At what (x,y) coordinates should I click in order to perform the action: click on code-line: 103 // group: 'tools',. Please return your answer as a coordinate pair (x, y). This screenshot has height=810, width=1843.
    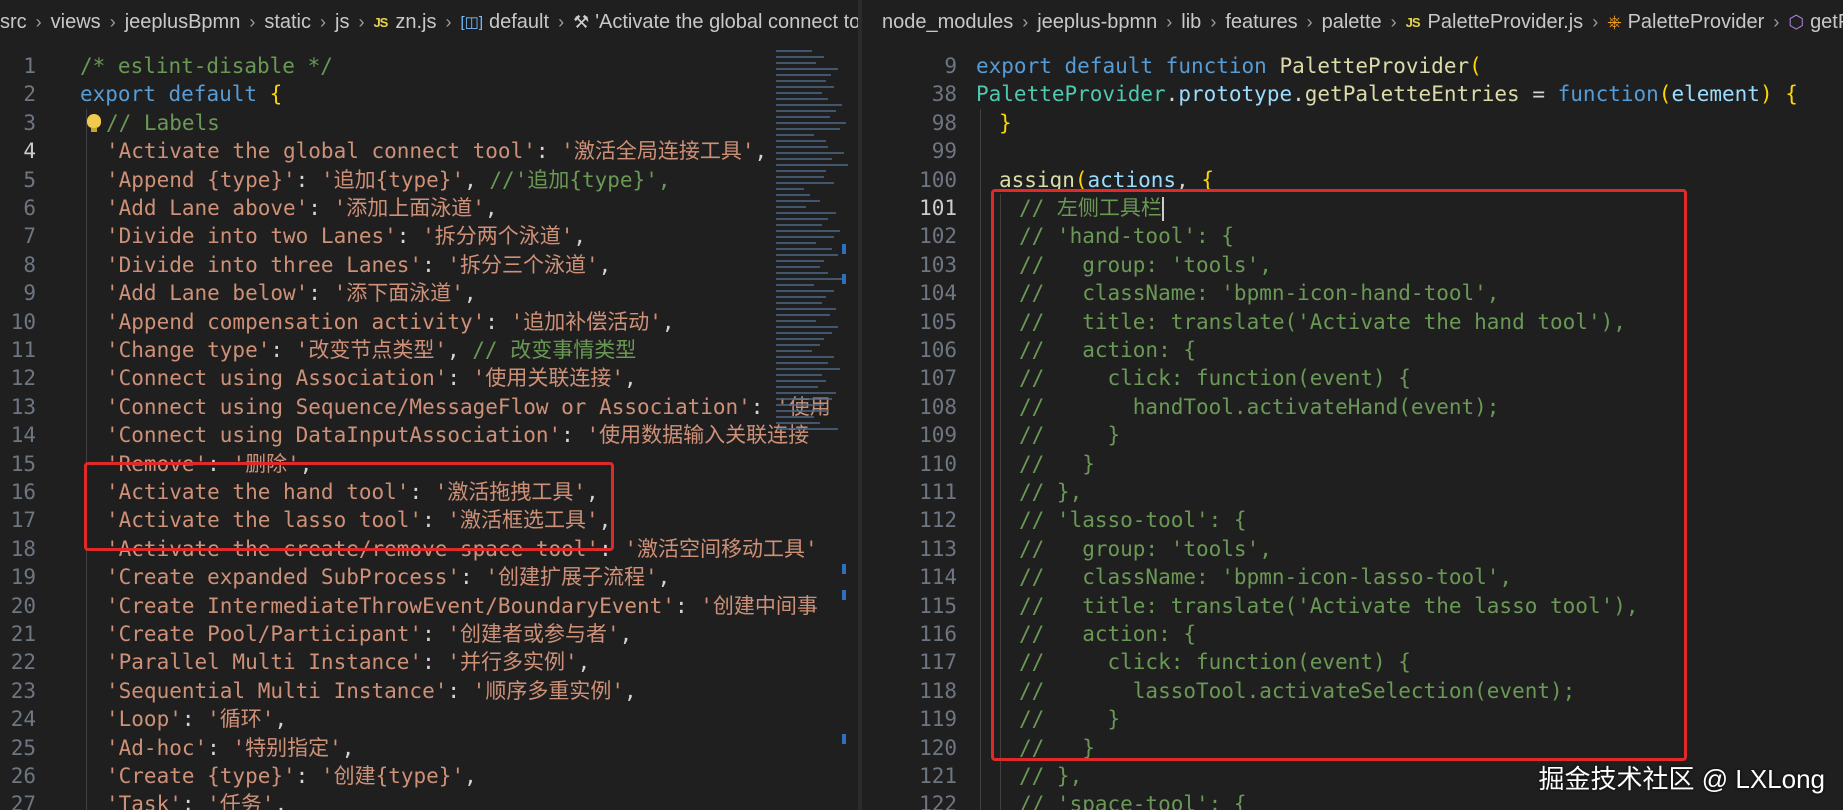
    Looking at the image, I should click on (1352, 265).